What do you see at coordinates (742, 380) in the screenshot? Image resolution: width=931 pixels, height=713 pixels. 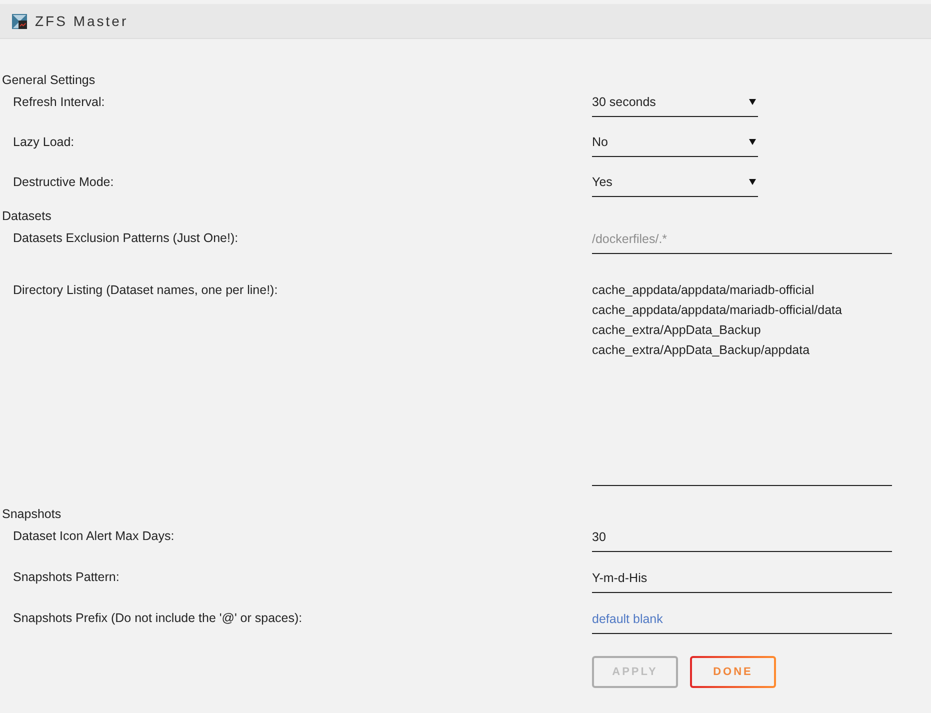 I see `text-area-field: cache_appdata/appdata/mariadb-official cache_appdata/appdata/mariadb-official/data cache_extra/AppData_Backup cache_extra/AppData_Backup/appdata` at bounding box center [742, 380].